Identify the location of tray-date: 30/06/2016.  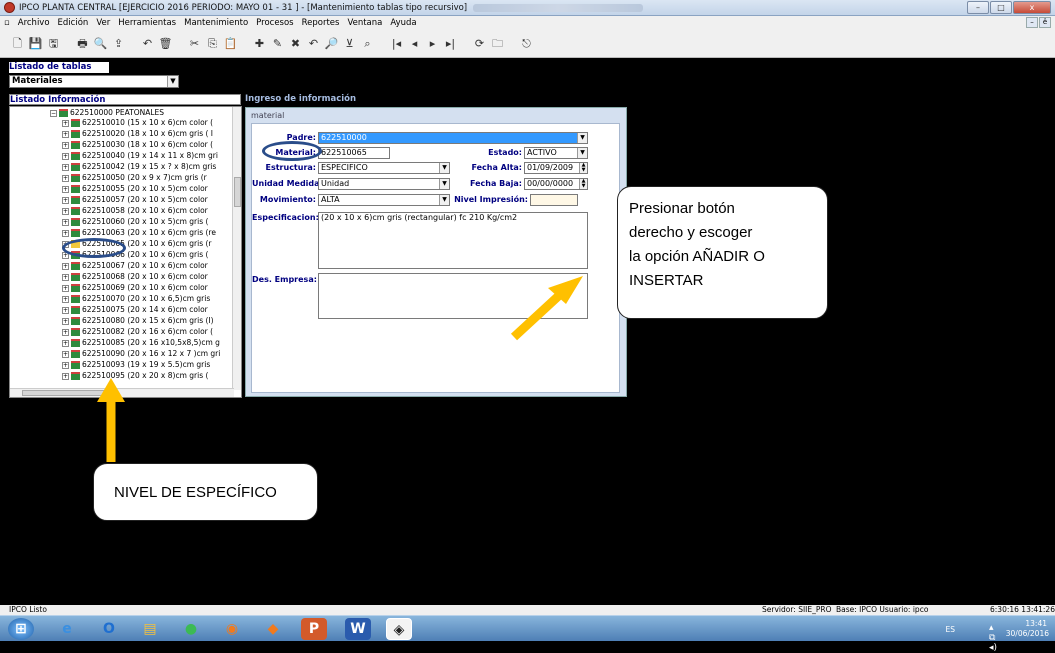
(1027, 633).